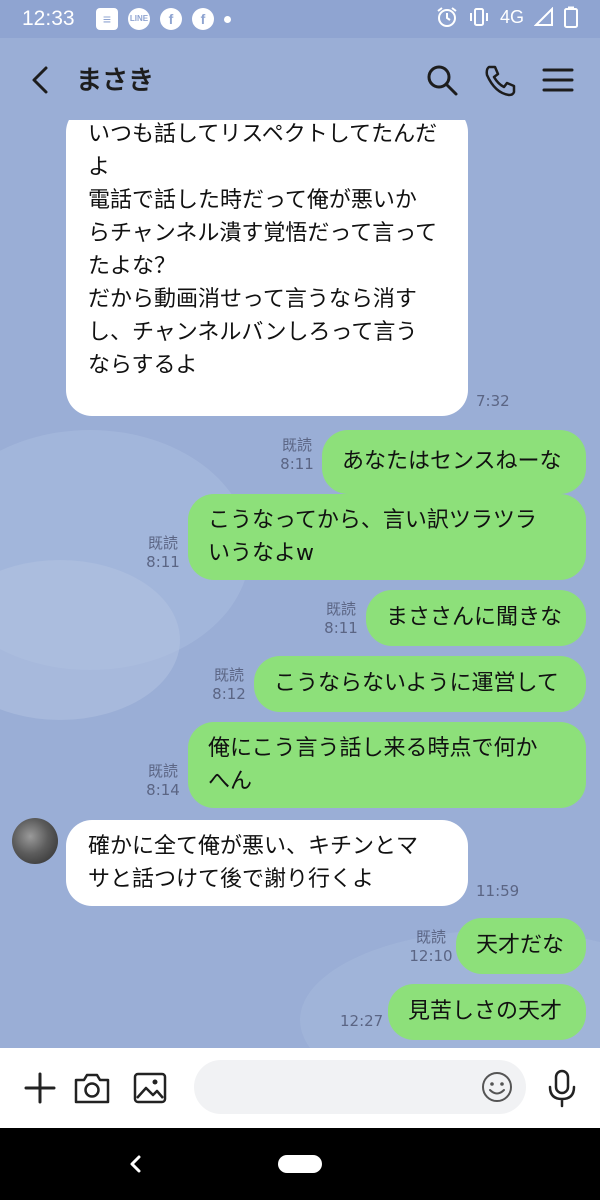 Image resolution: width=600 pixels, height=1200 pixels. I want to click on chat-header: まさき, so click(300, 79).